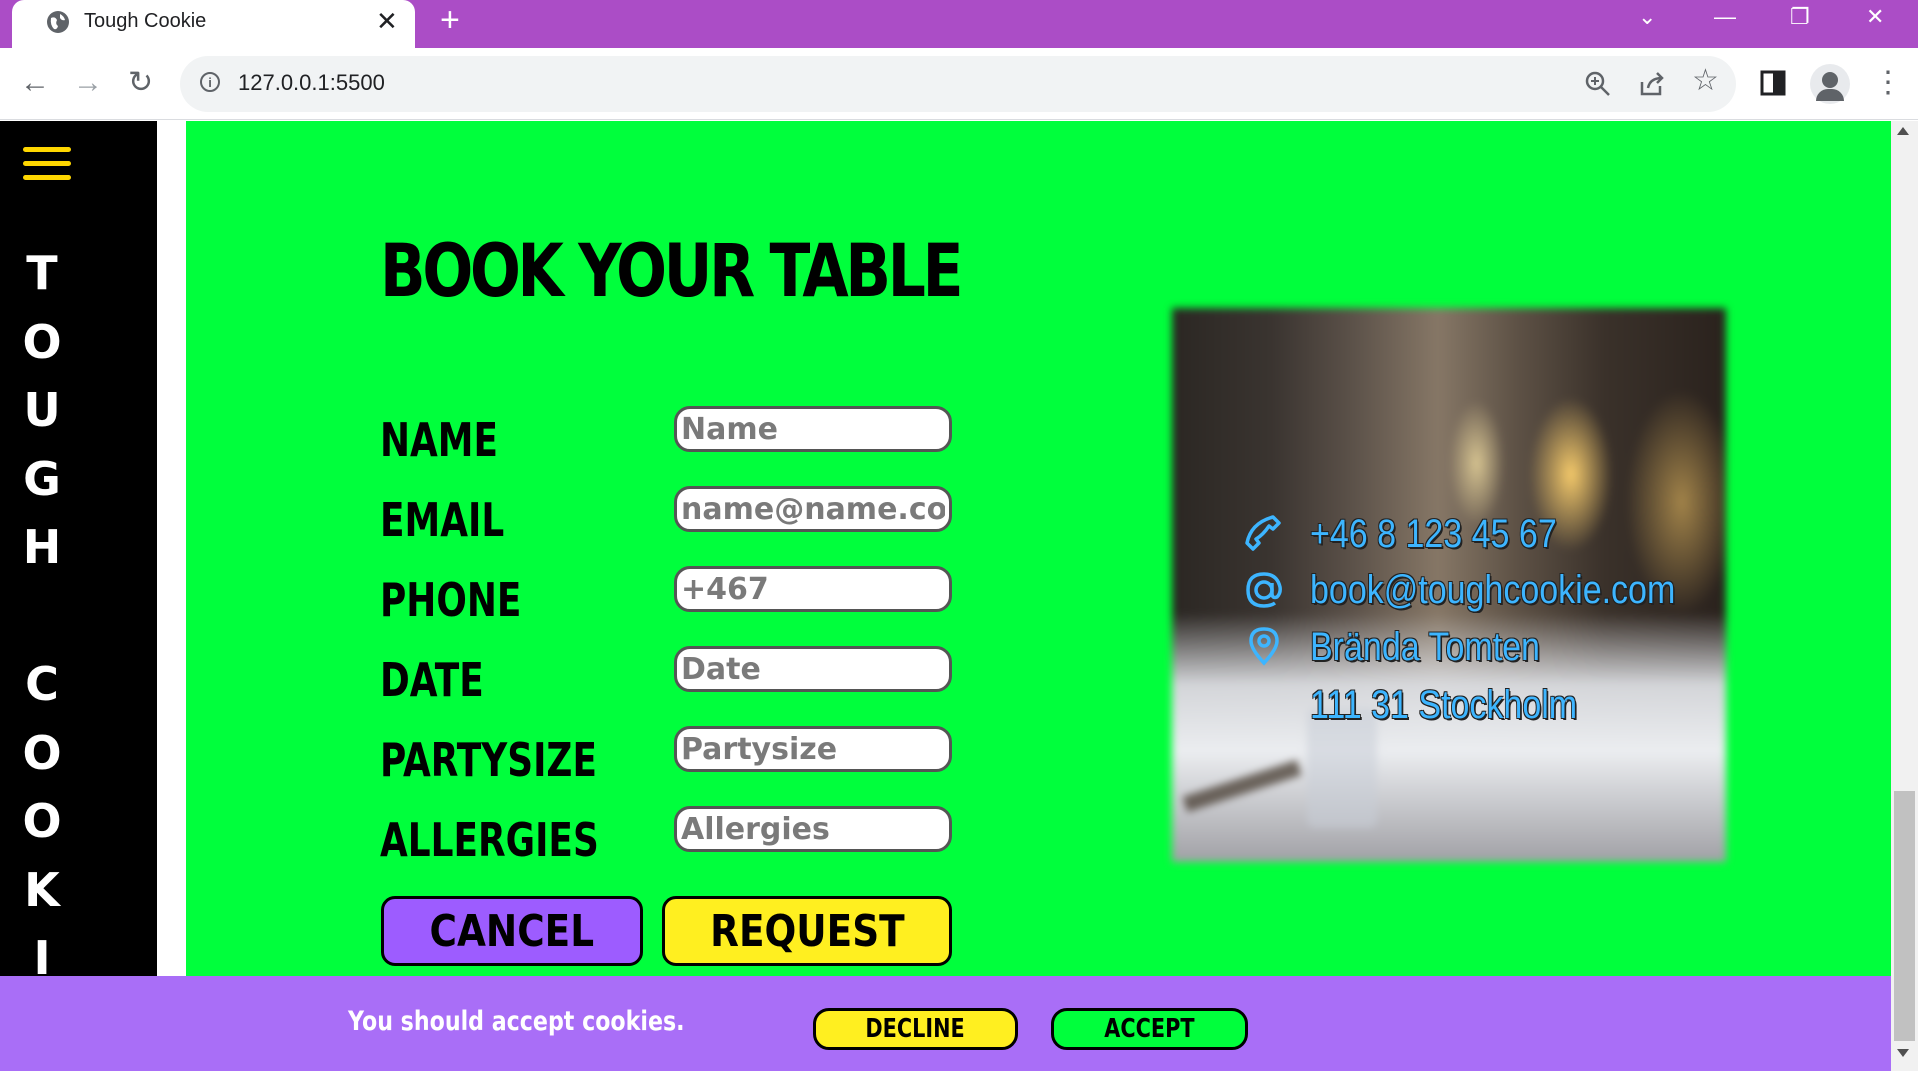  Describe the element at coordinates (1598, 84) in the screenshot. I see `zoom-icon` at that location.